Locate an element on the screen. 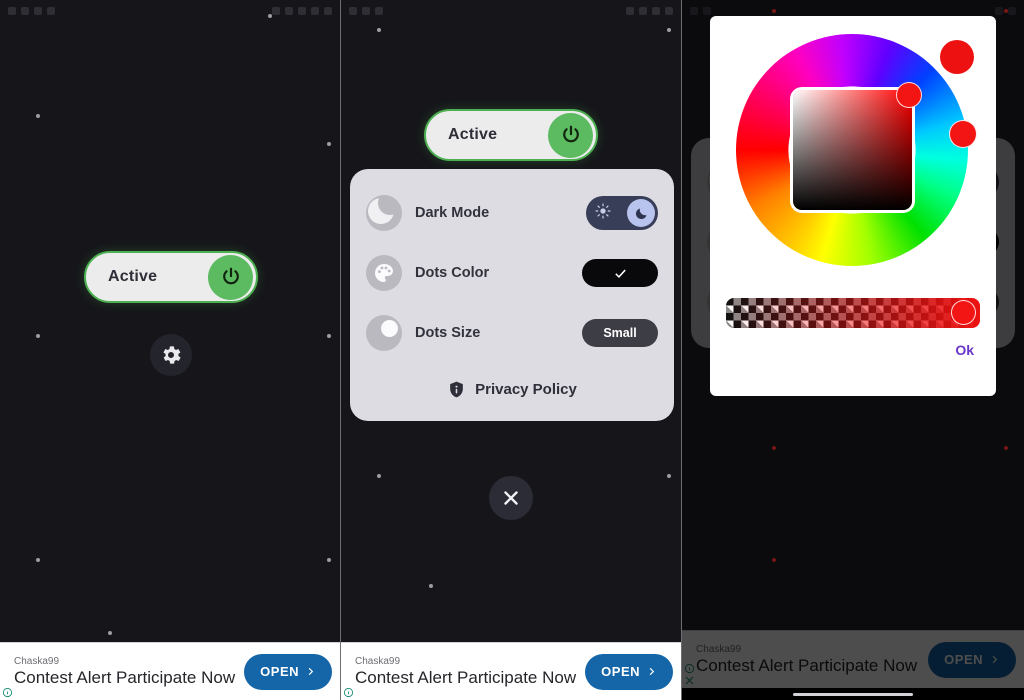 The image size is (1024, 700). check-icon is located at coordinates (620, 273).